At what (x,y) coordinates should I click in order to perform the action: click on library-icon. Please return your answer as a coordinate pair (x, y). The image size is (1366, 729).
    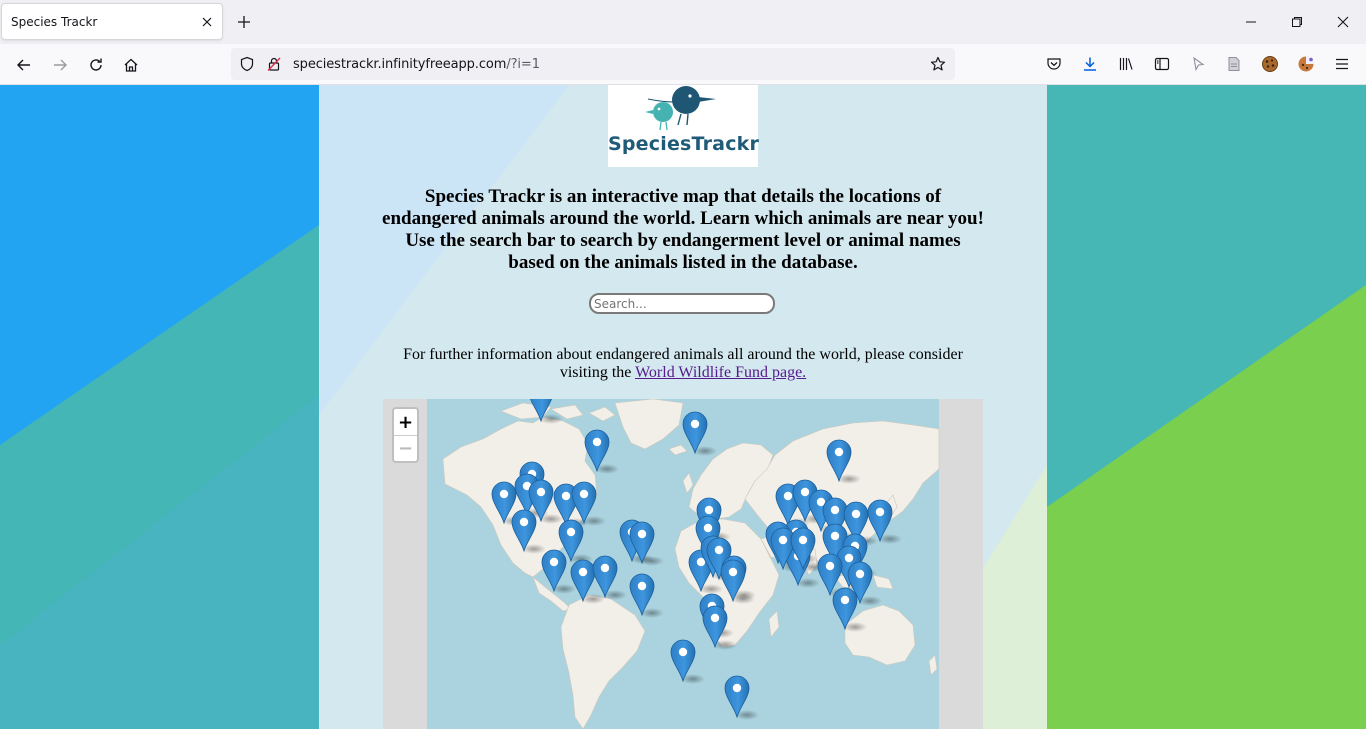
    Looking at the image, I should click on (1126, 64).